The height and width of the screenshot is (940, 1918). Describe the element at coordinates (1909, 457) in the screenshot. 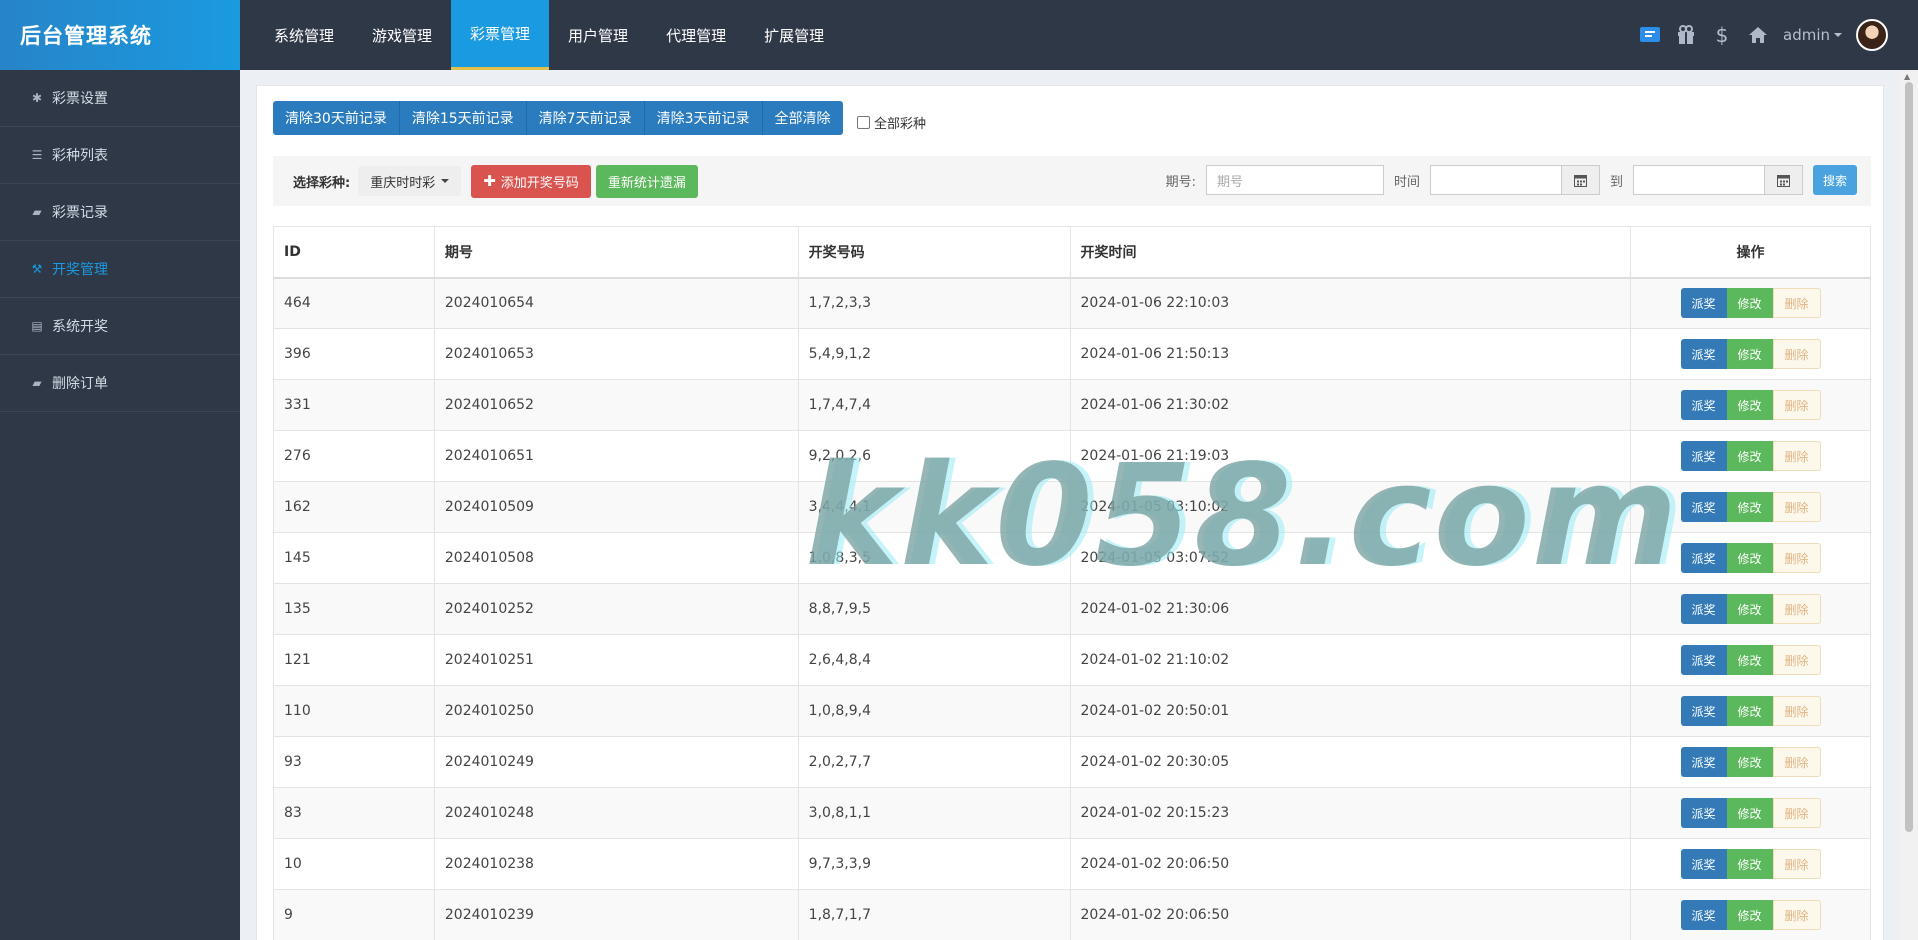

I see `scroll-thumb` at that location.